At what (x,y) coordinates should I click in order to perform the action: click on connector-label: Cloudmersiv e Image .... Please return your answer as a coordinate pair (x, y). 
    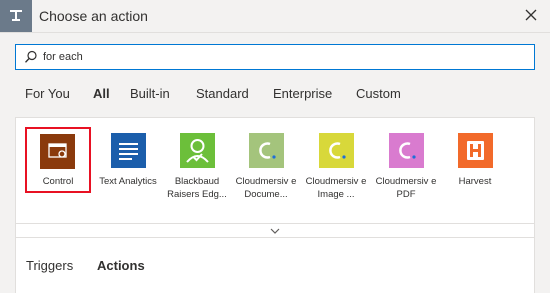
    Looking at the image, I should click on (336, 188).